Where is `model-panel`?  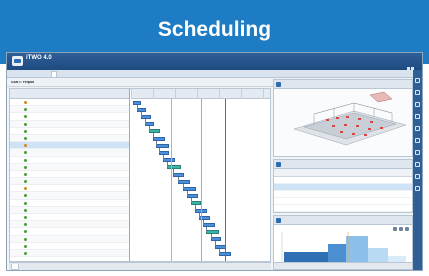 model-panel is located at coordinates (343, 118).